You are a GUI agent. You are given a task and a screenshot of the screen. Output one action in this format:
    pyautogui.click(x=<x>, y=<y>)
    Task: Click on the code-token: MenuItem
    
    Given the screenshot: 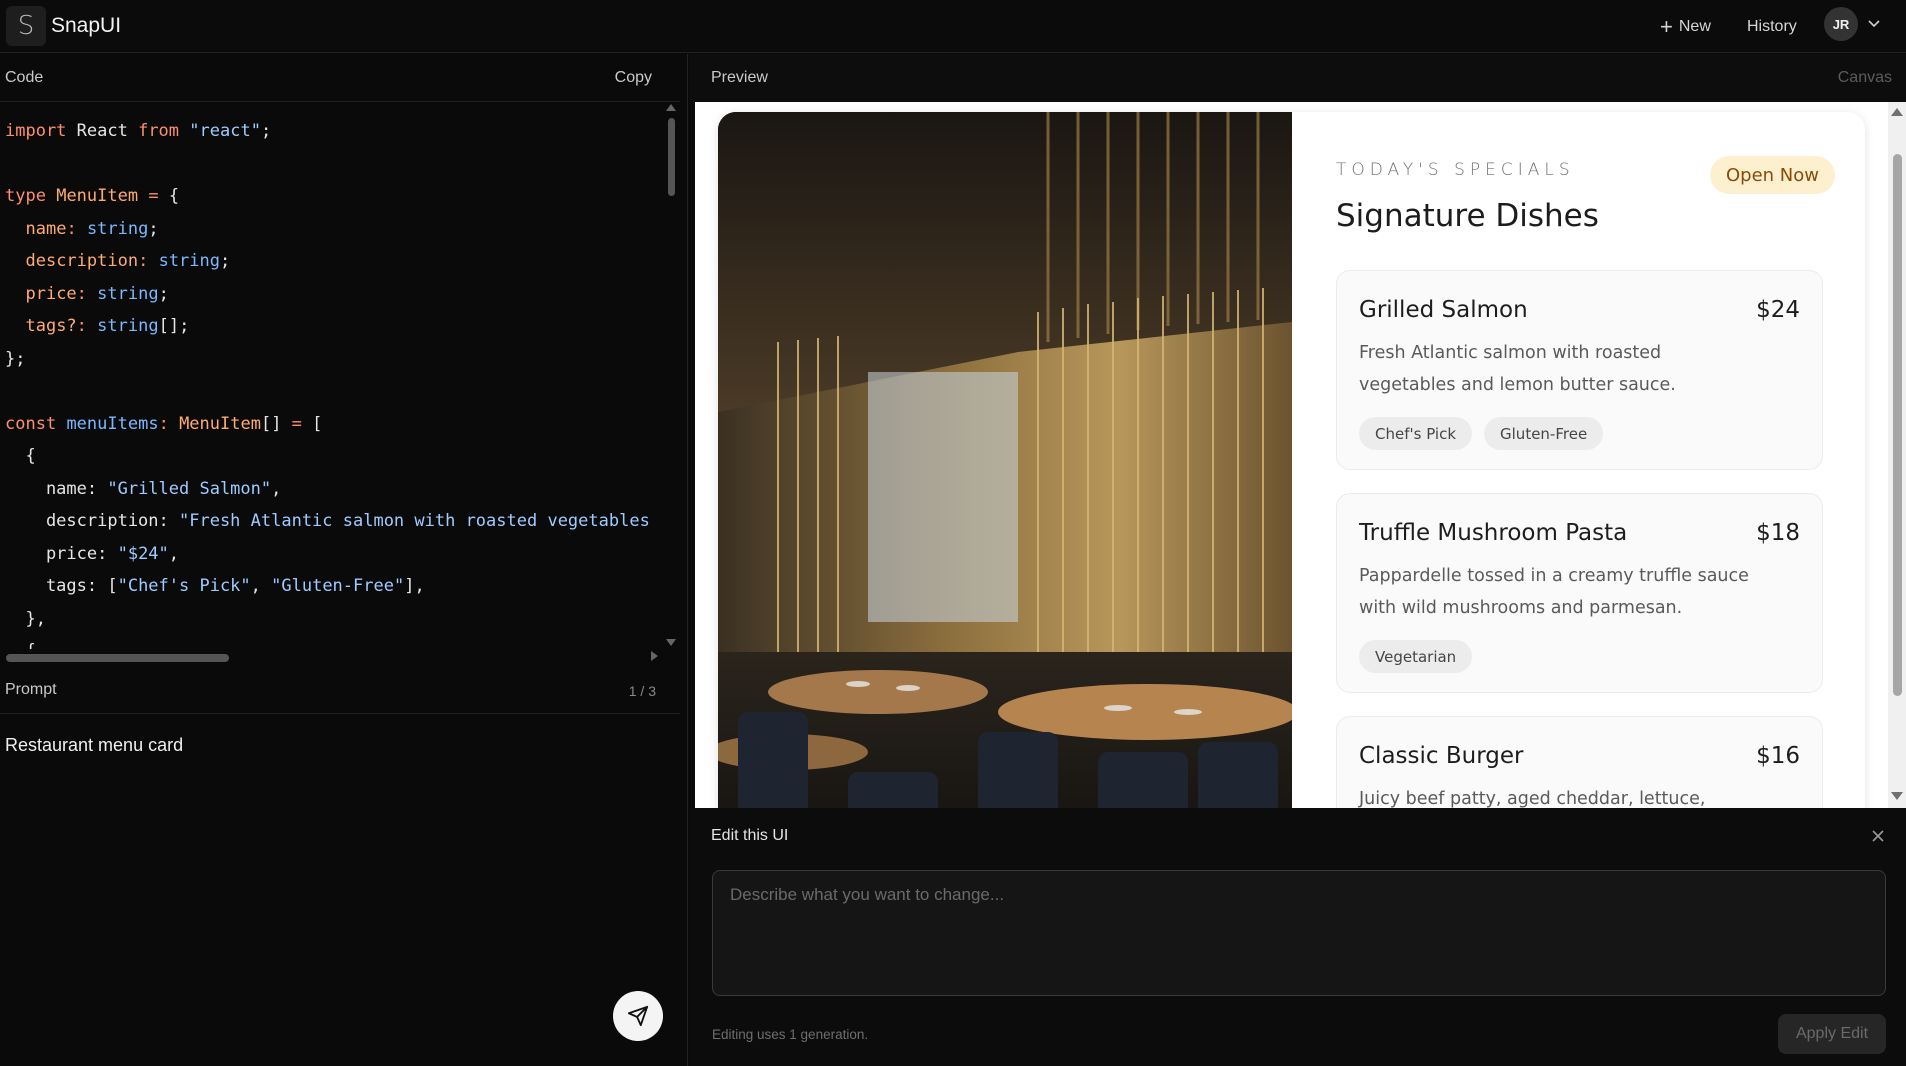 What is the action you would take?
    pyautogui.click(x=97, y=196)
    